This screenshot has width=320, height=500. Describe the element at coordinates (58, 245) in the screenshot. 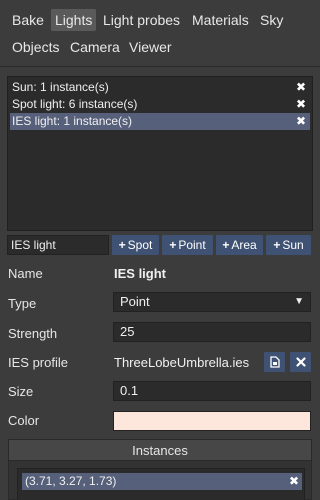

I see `new-light-name-input: IES light` at that location.